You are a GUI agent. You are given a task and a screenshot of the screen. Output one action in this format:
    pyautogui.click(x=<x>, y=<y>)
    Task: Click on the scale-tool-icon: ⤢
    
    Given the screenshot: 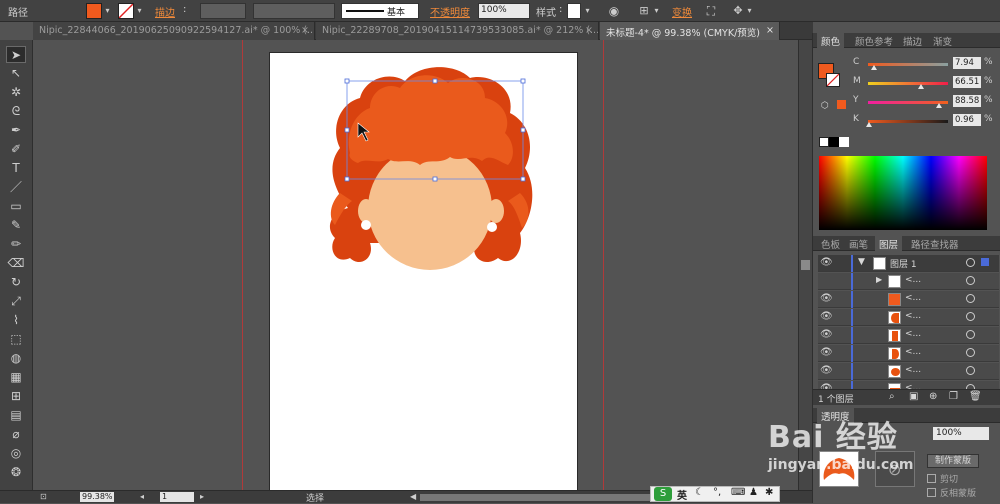 What is the action you would take?
    pyautogui.click(x=16, y=301)
    